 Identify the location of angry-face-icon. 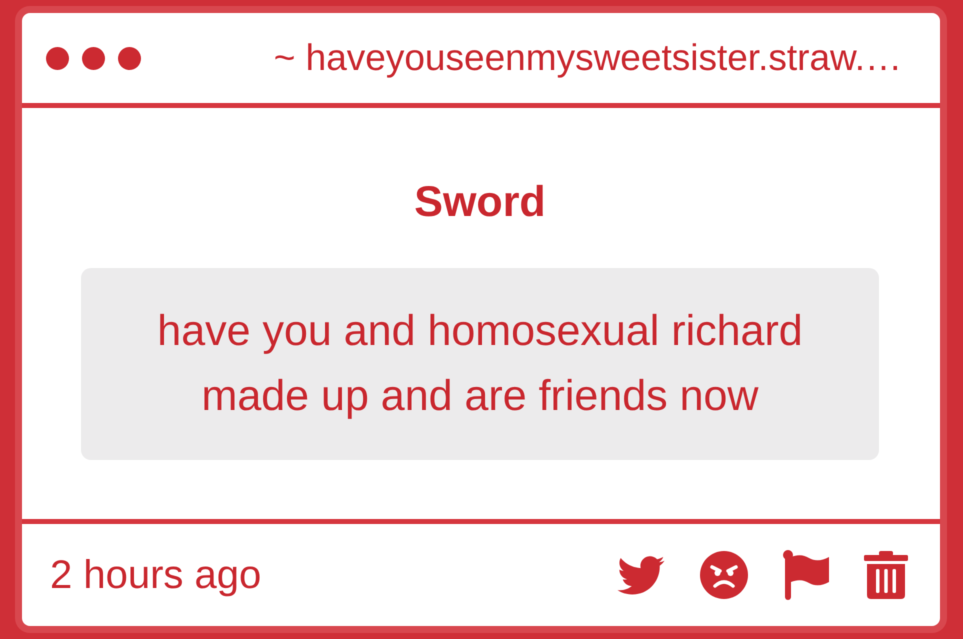
(724, 575).